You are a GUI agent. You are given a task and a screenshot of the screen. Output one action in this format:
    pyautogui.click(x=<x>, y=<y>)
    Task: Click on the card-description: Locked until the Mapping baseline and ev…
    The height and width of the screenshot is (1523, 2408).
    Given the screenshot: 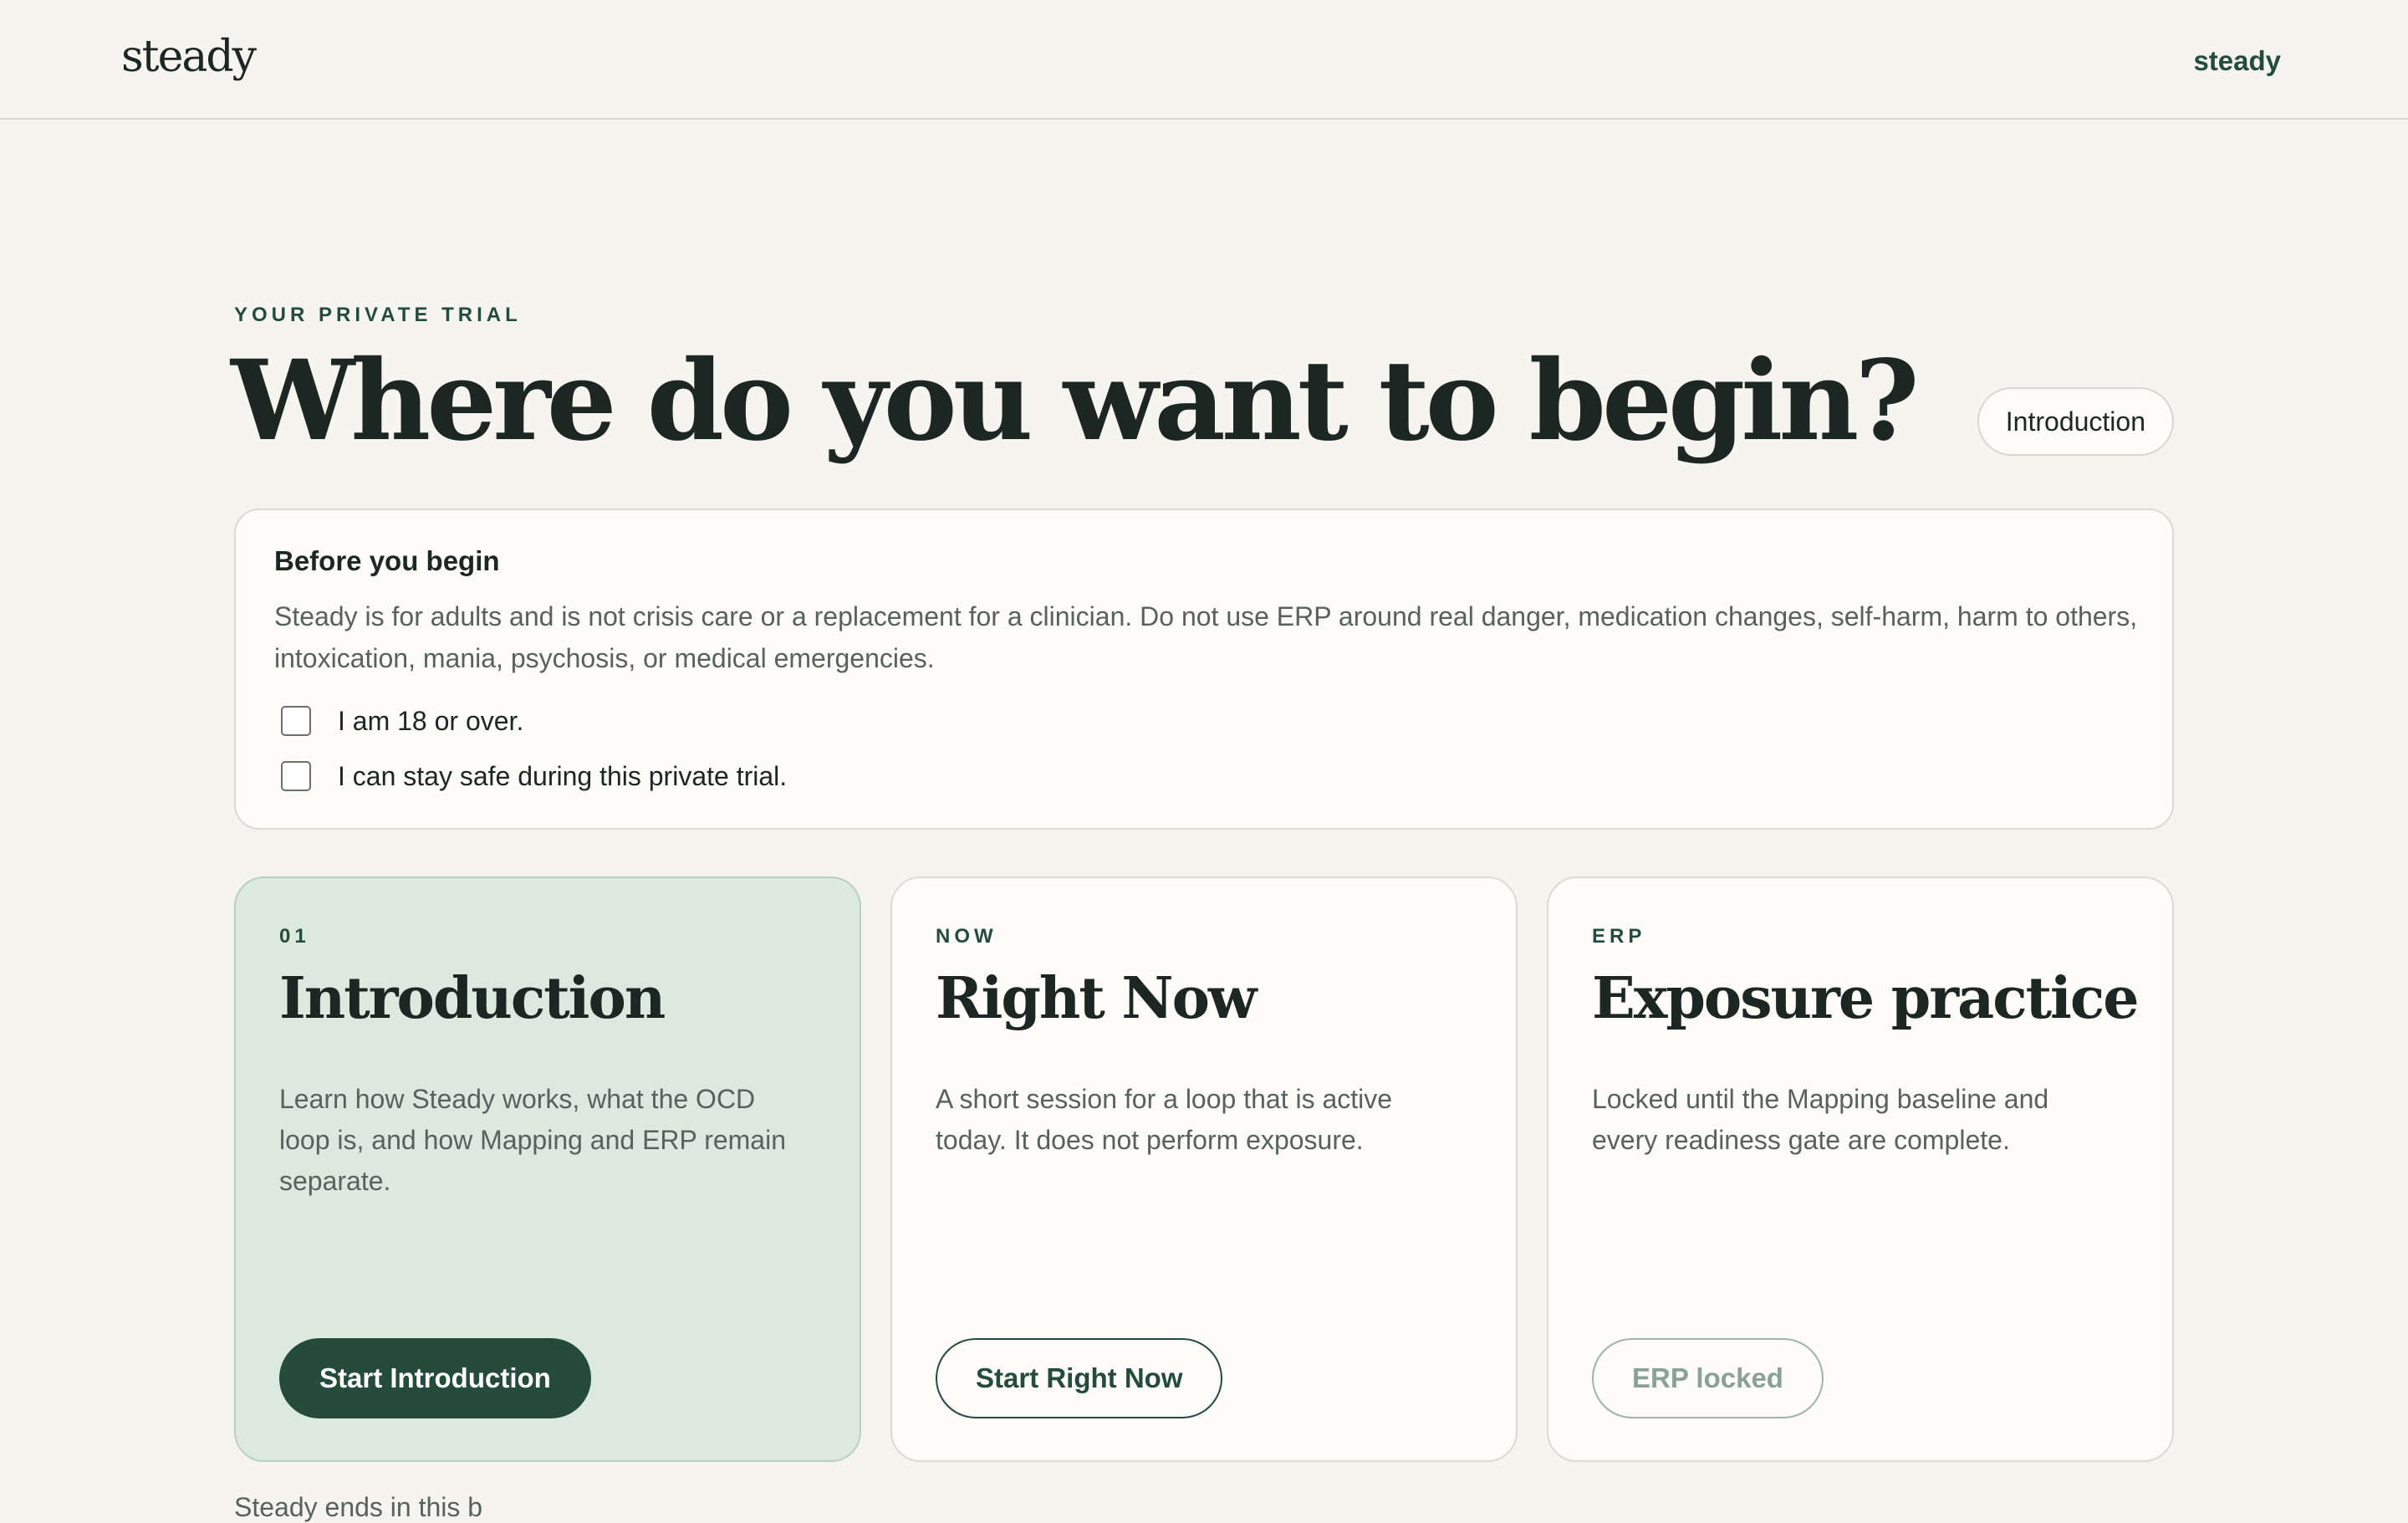 What is the action you would take?
    pyautogui.click(x=1821, y=1119)
    